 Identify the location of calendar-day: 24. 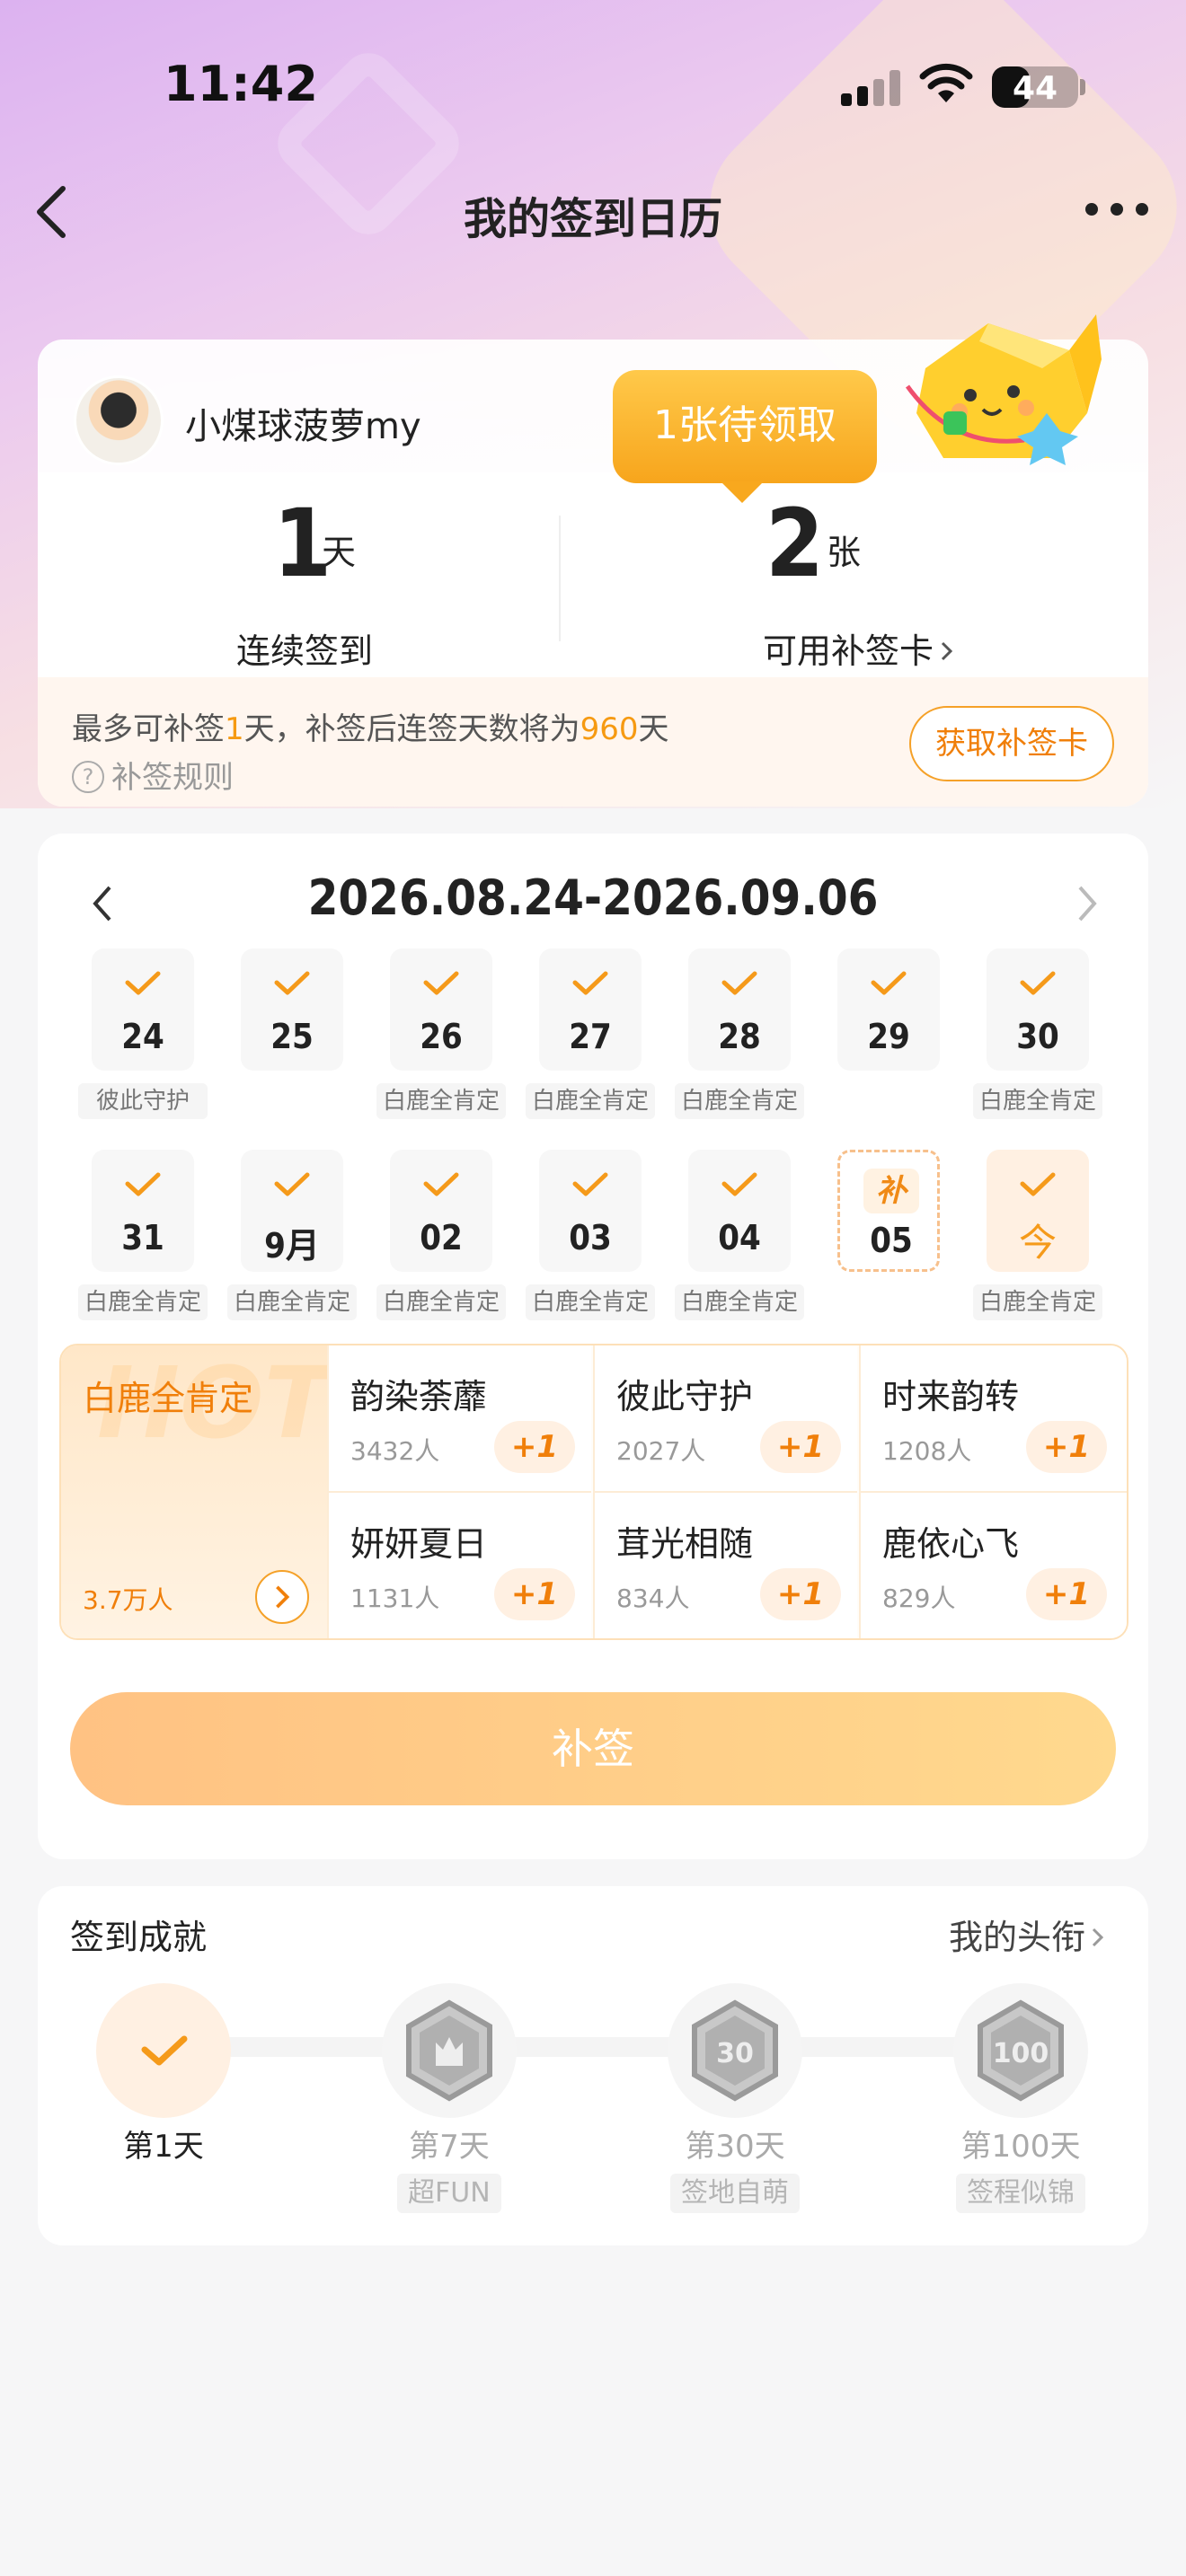
(143, 1009).